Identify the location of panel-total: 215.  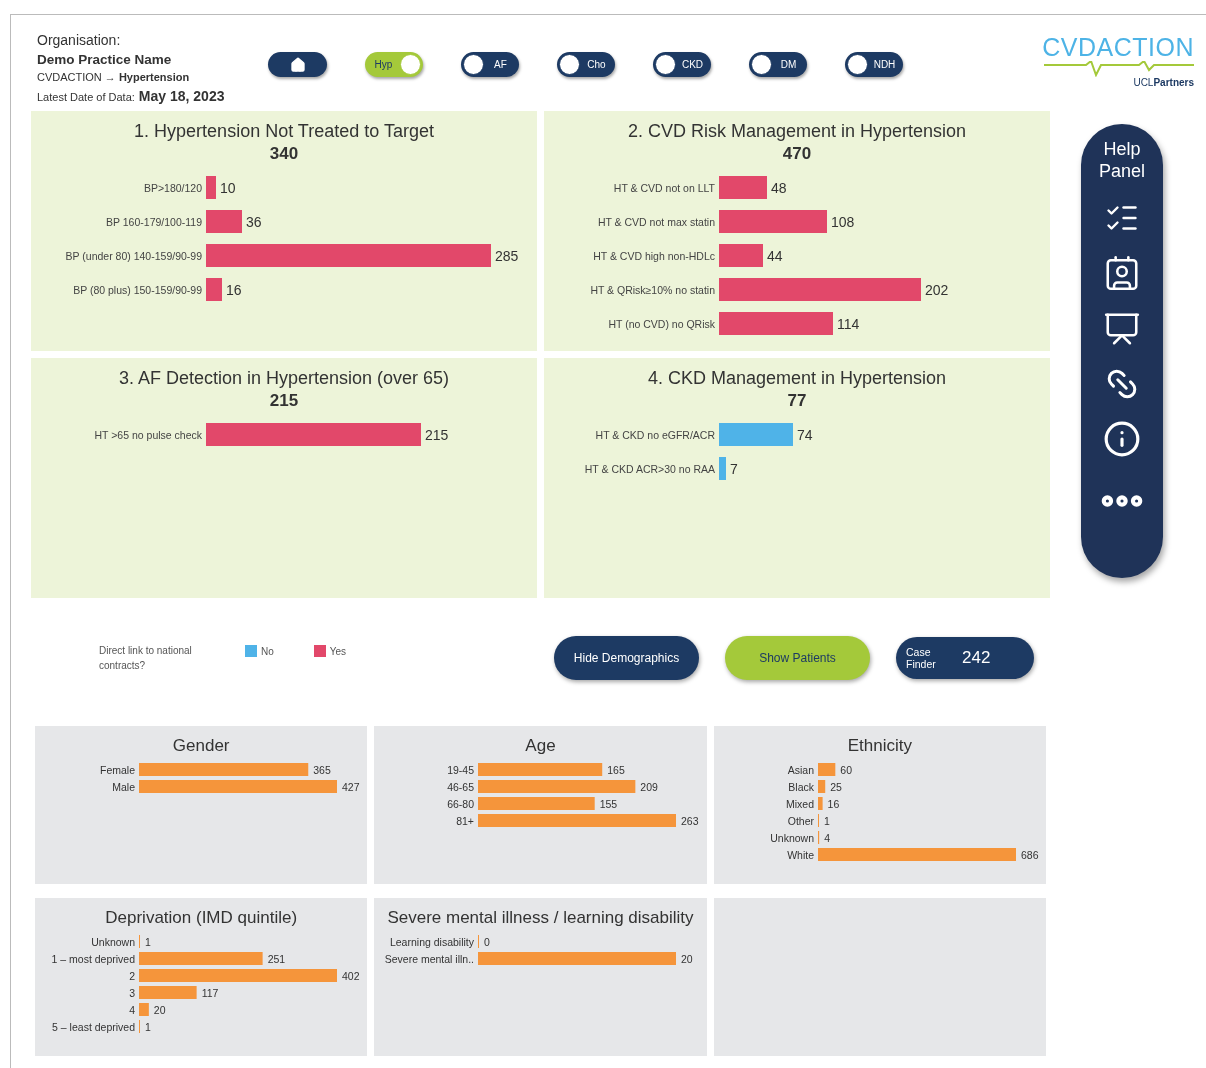
(284, 401).